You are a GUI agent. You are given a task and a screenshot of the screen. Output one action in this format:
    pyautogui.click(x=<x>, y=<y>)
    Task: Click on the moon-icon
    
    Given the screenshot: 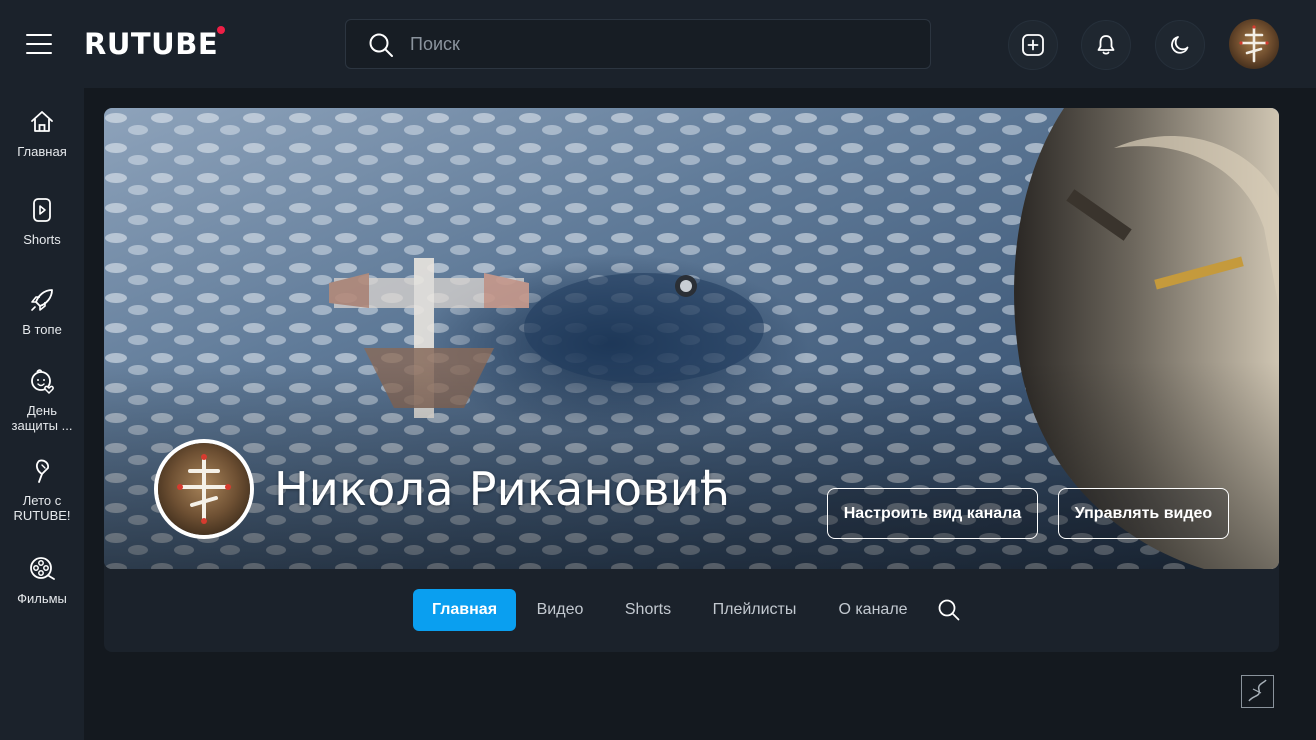 What is the action you would take?
    pyautogui.click(x=1180, y=45)
    